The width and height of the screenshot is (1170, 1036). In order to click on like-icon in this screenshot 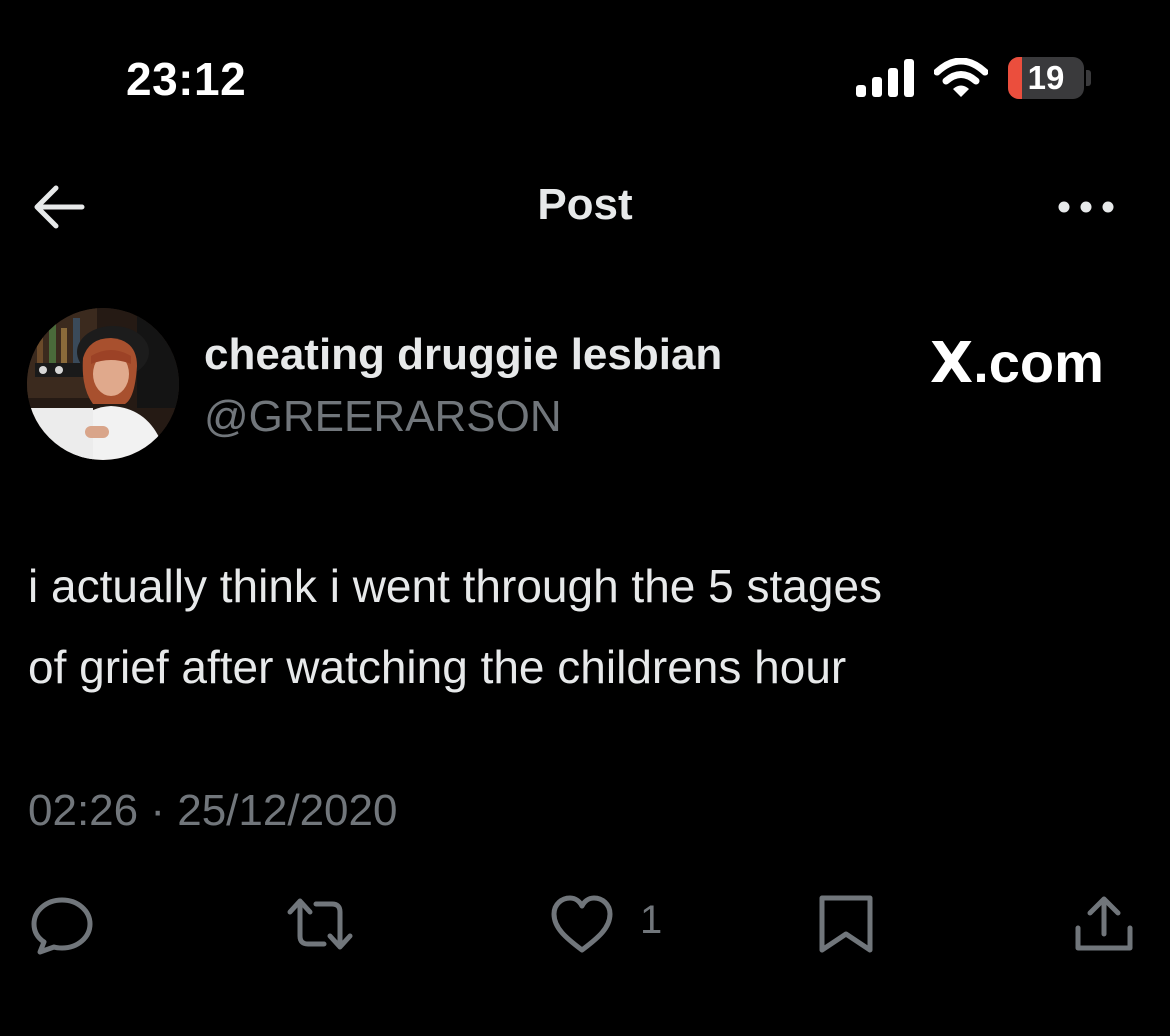, I will do `click(582, 924)`.